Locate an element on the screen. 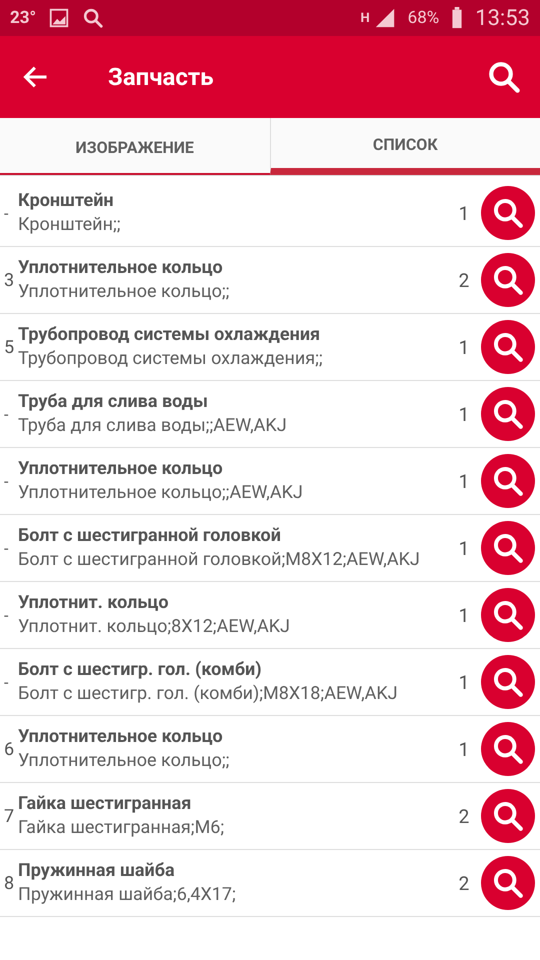 The height and width of the screenshot is (960, 540). screen-title: Запчасть is located at coordinates (161, 77).